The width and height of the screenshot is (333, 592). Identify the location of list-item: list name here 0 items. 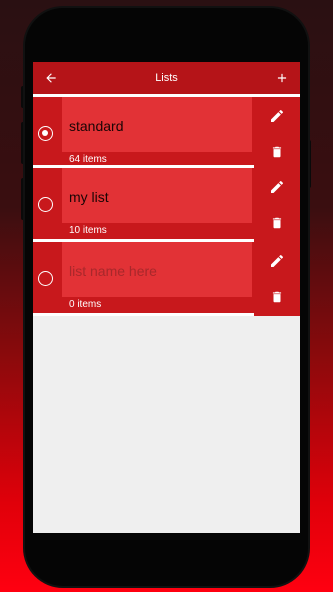
(166, 279).